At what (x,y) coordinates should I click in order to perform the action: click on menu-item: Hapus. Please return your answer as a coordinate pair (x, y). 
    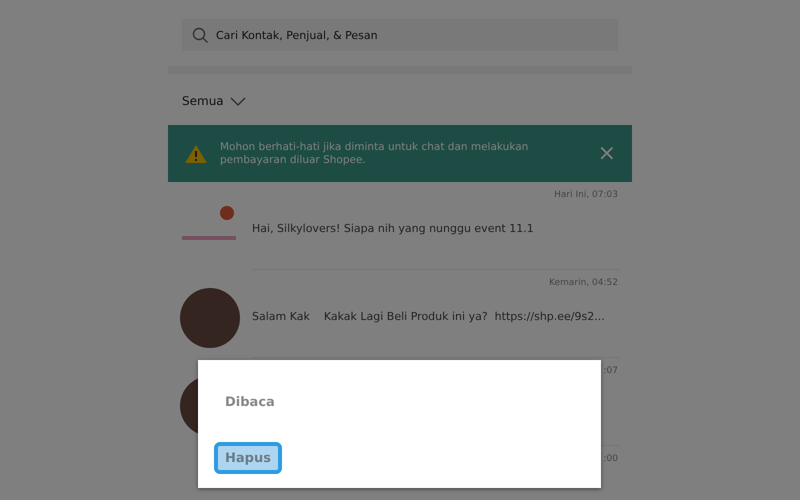
    Looking at the image, I should click on (248, 458).